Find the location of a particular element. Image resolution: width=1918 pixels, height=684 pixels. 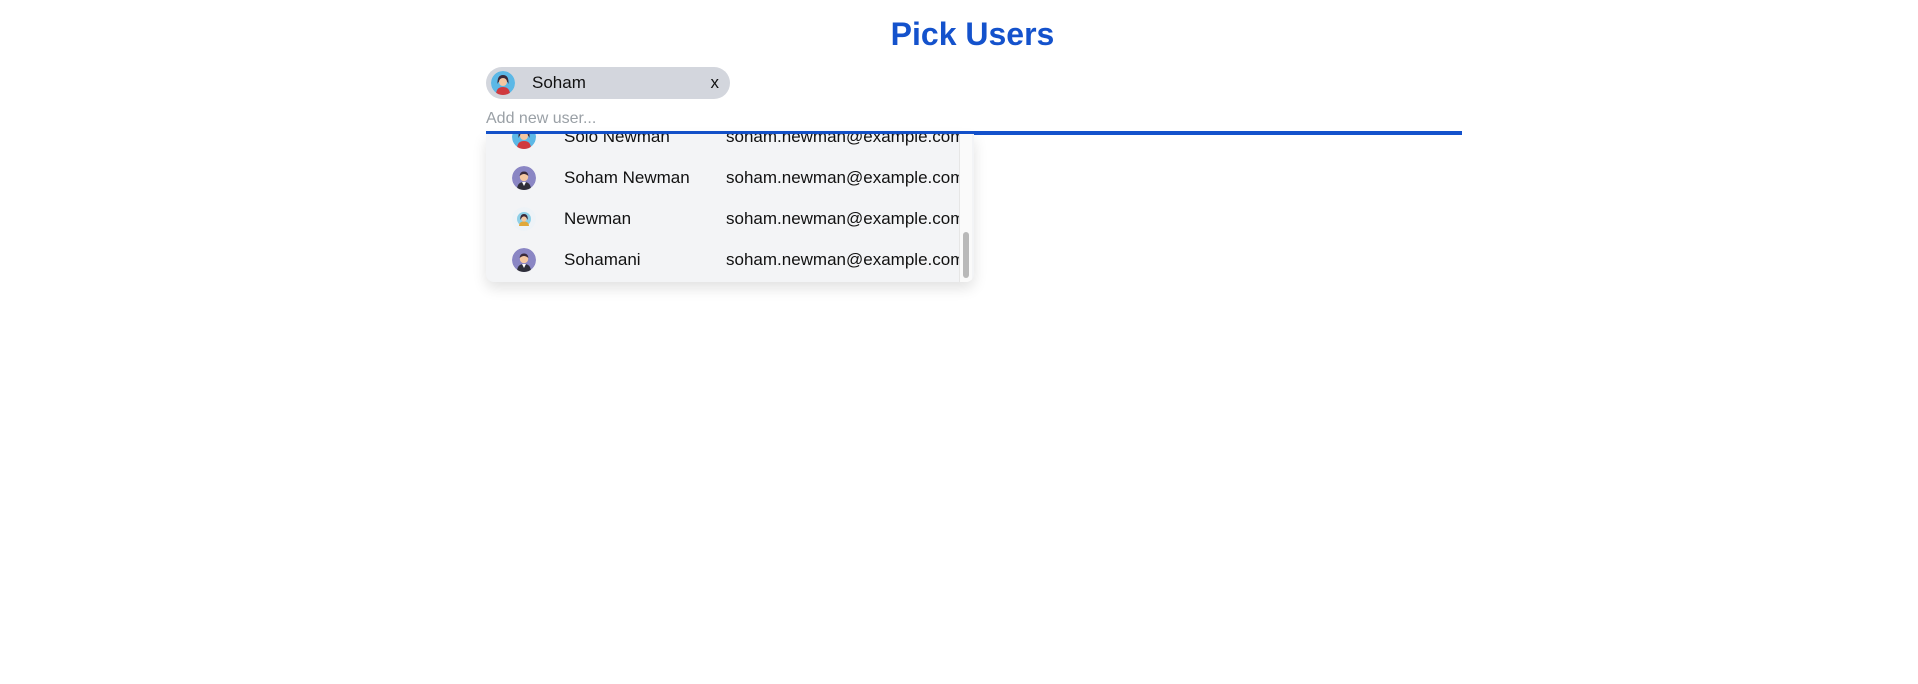

suggestion-item: Newman soham.newman@example.com is located at coordinates (725, 218).